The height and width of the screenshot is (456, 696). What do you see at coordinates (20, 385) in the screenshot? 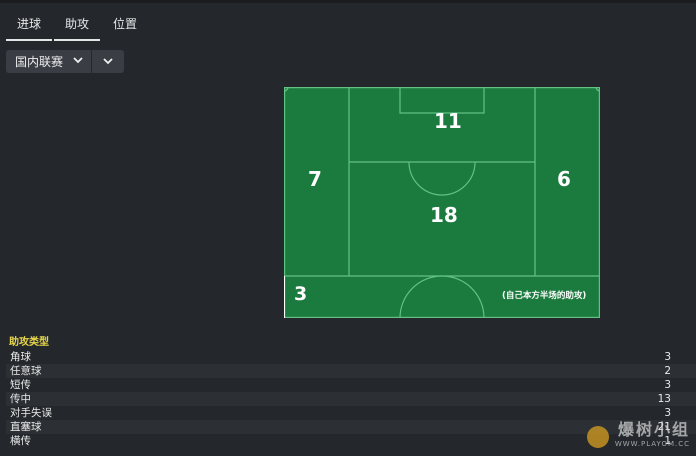
I see `row-name: 短传` at bounding box center [20, 385].